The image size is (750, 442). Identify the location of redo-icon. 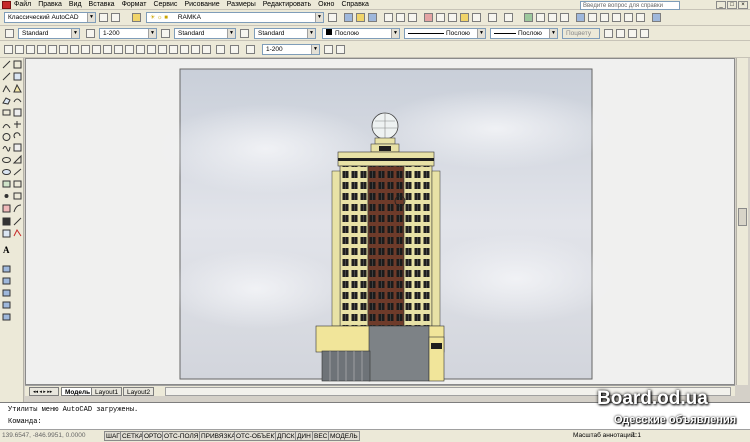
(508, 17).